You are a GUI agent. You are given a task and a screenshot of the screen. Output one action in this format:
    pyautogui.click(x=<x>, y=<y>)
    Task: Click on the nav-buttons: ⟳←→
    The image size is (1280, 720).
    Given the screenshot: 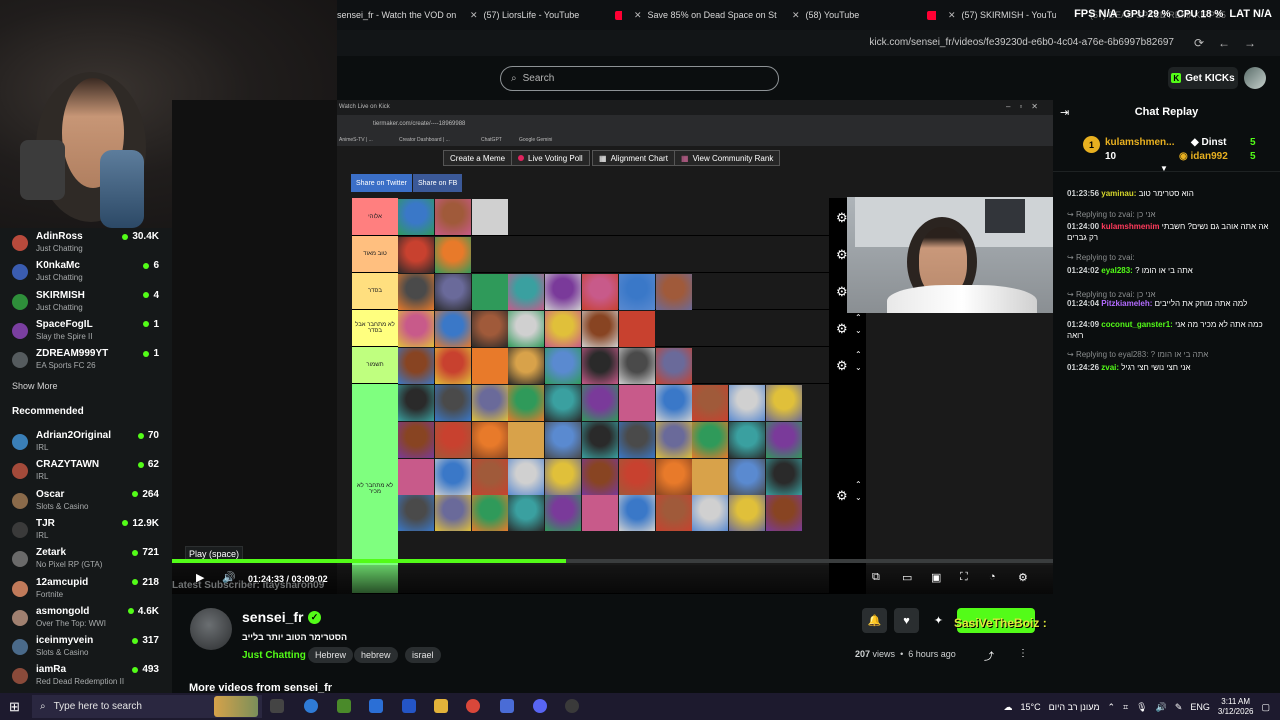 What is the action you would take?
    pyautogui.click(x=1232, y=43)
    